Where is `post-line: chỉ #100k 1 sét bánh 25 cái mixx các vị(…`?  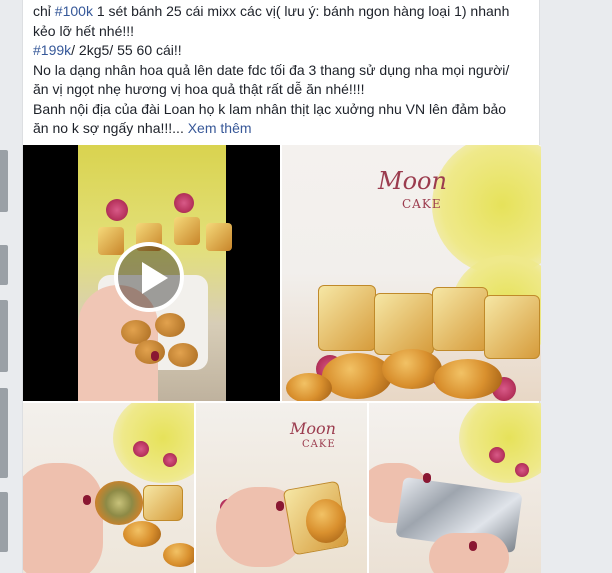
post-line: chỉ #100k 1 sét bánh 25 cái mixx các vị(… is located at coordinates (283, 12).